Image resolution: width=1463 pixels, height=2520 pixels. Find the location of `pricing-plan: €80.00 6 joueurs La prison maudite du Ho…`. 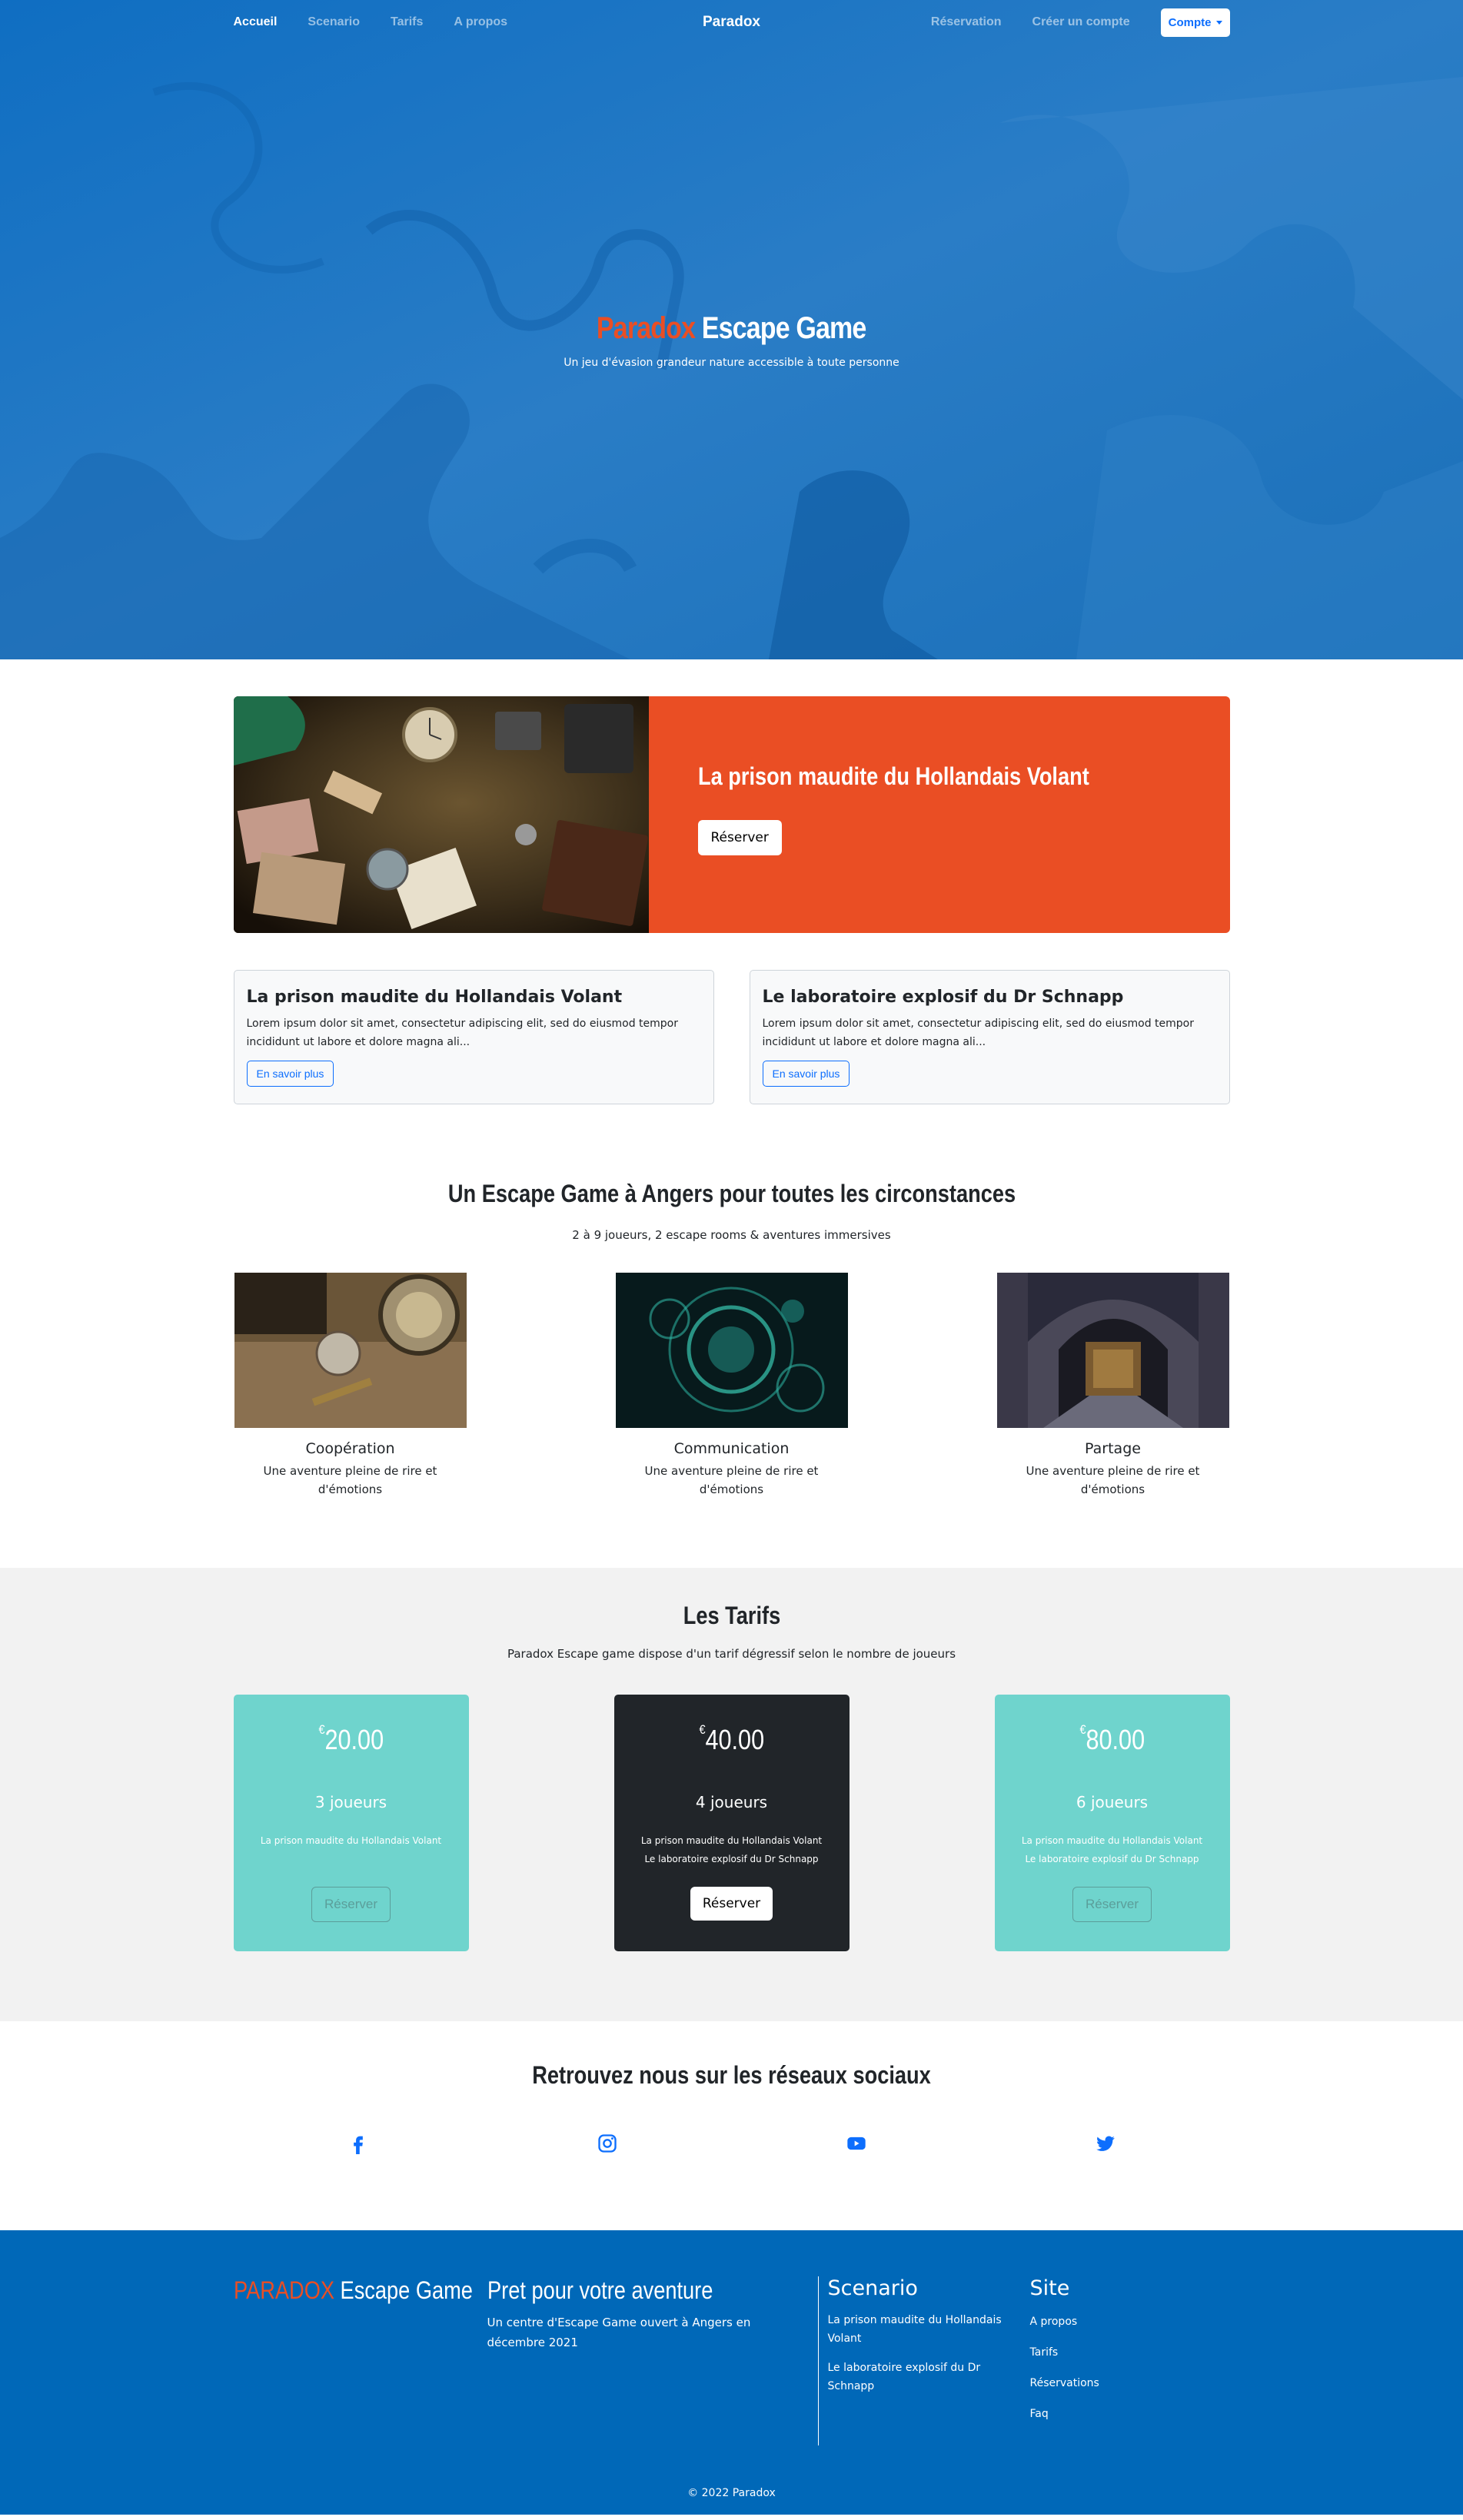

pricing-plan: €80.00 6 joueurs La prison maudite du Ho… is located at coordinates (1112, 1823).